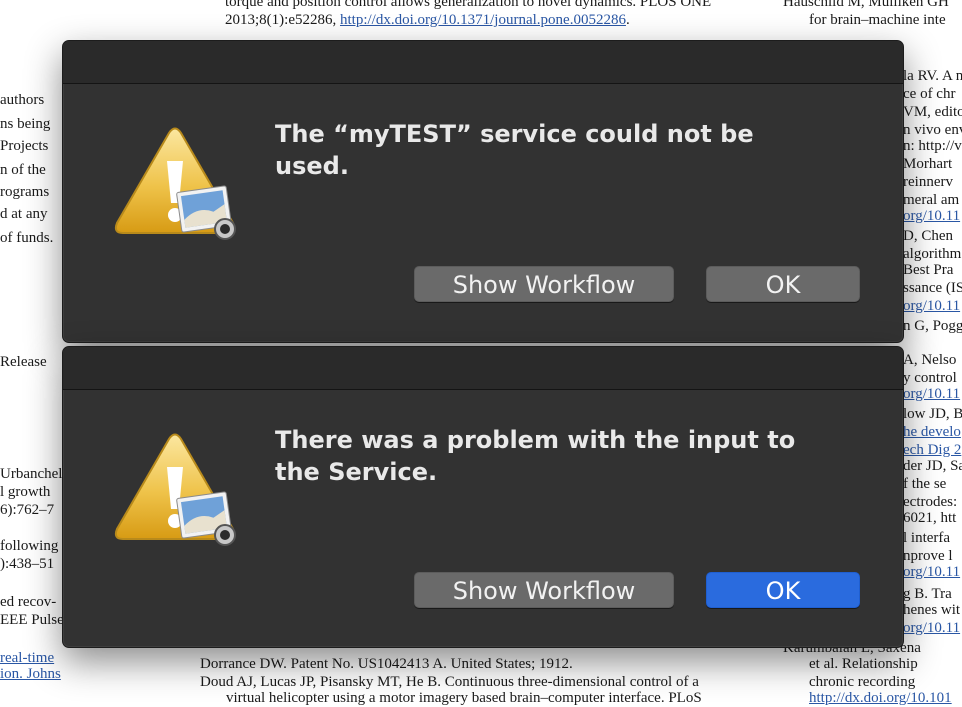  What do you see at coordinates (932, 146) in the screenshot?
I see `document-text-line: n: http://v` at bounding box center [932, 146].